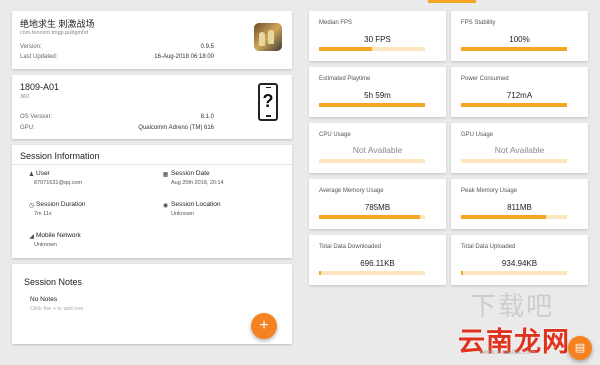 The width and height of the screenshot is (600, 365). I want to click on session-duration-label: Session Duration, so click(61, 204).